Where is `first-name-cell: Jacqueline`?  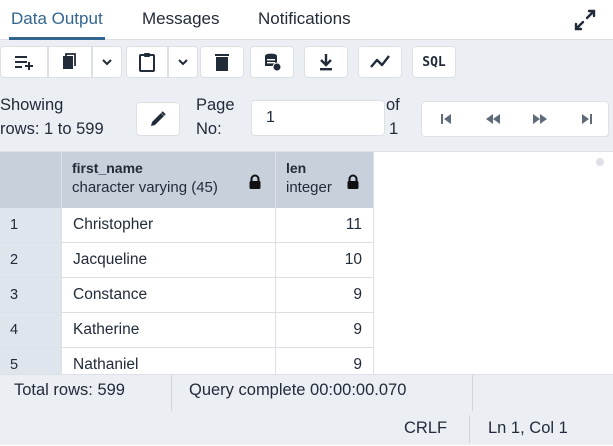 first-name-cell: Jacqueline is located at coordinates (169, 260).